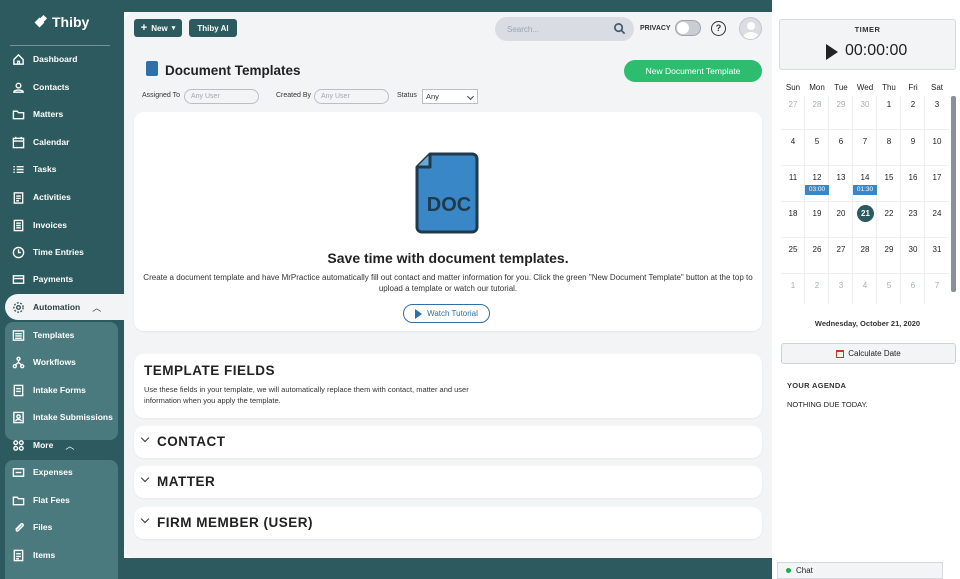  I want to click on play-icon, so click(832, 52).